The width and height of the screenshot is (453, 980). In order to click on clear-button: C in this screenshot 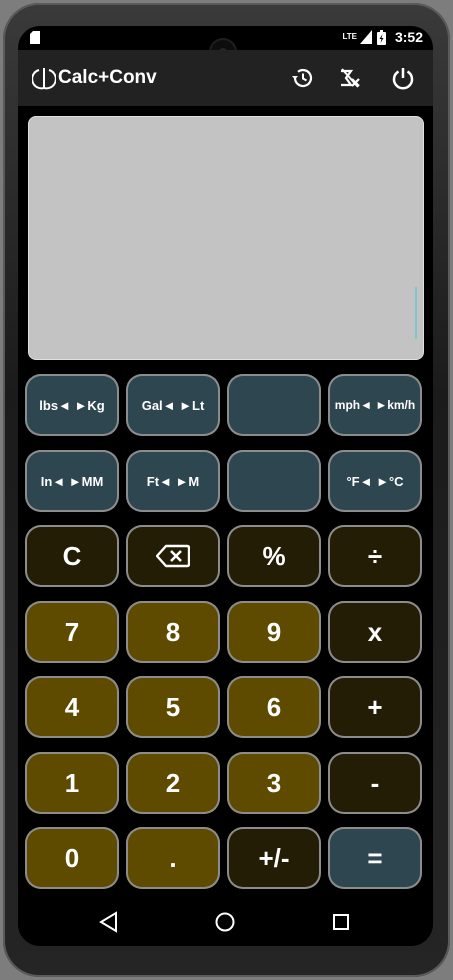, I will do `click(72, 556)`.